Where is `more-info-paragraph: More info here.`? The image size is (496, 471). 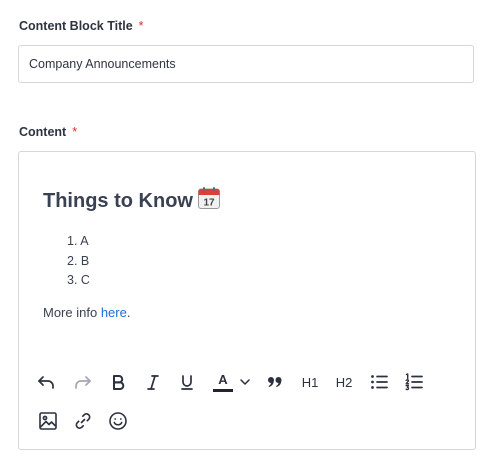 more-info-paragraph: More info here. is located at coordinates (86, 312).